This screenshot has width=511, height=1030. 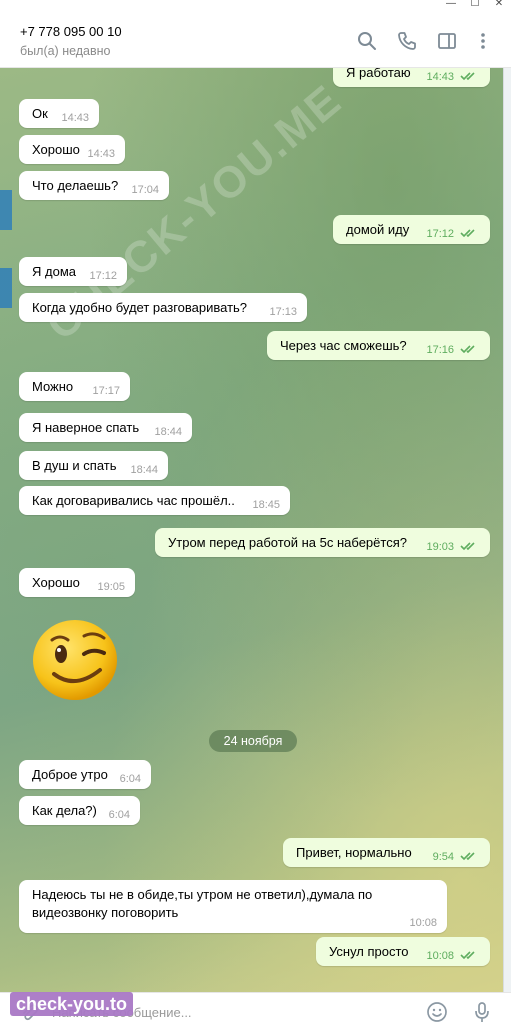 I want to click on message-text: Я работаю, so click(x=378, y=74).